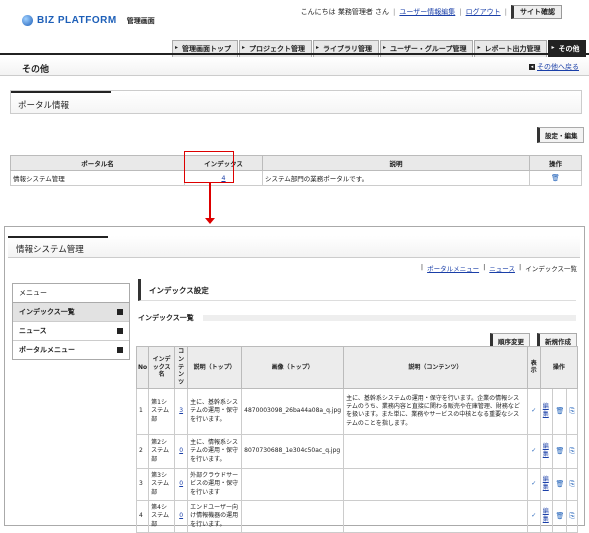 This screenshot has width=589, height=533. What do you see at coordinates (27, 20) in the screenshot?
I see `logo-mark-icon` at bounding box center [27, 20].